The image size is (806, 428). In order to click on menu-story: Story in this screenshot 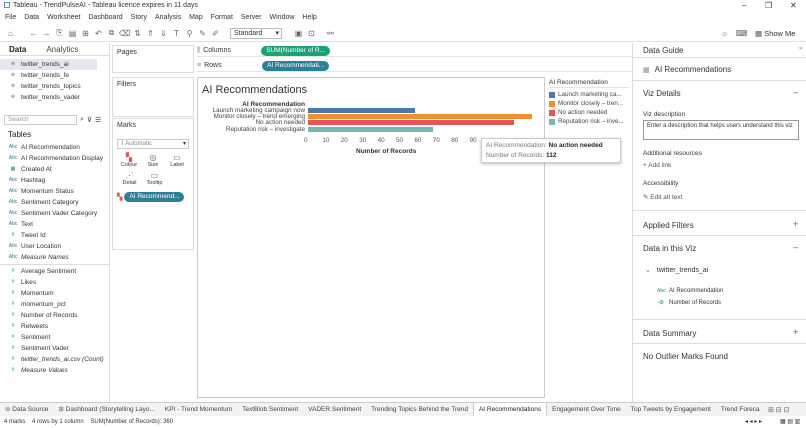, I will do `click(139, 17)`.